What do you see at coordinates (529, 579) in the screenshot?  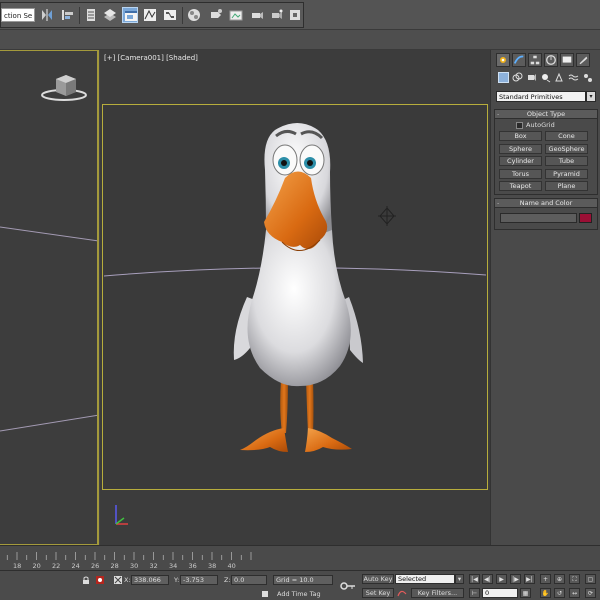 I see `go-to-end-icon: ▶|` at bounding box center [529, 579].